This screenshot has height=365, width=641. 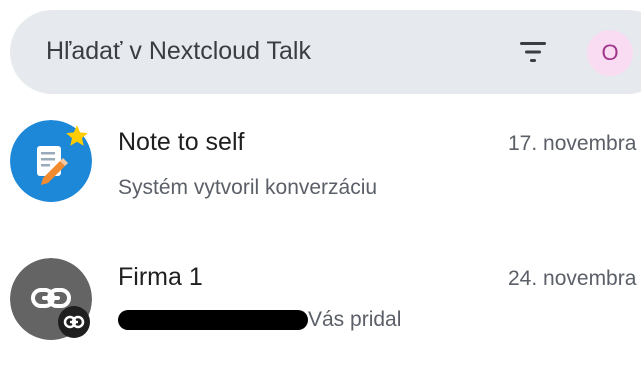 What do you see at coordinates (572, 143) in the screenshot?
I see `conversation-date: 17. novembra` at bounding box center [572, 143].